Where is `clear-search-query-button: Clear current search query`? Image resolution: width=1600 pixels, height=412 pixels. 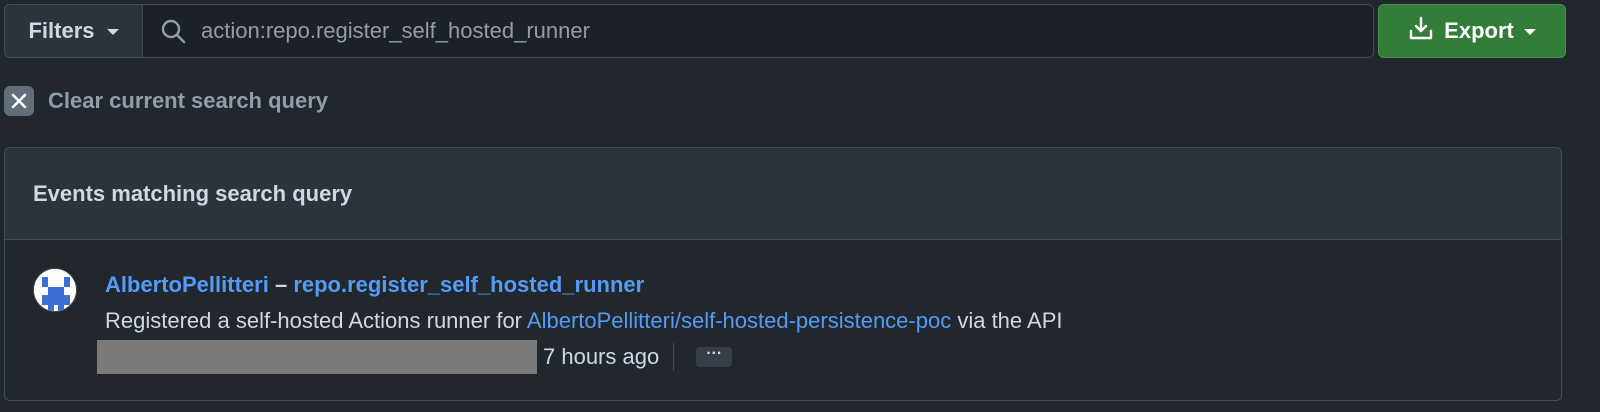
clear-search-query-button: Clear current search query is located at coordinates (166, 101).